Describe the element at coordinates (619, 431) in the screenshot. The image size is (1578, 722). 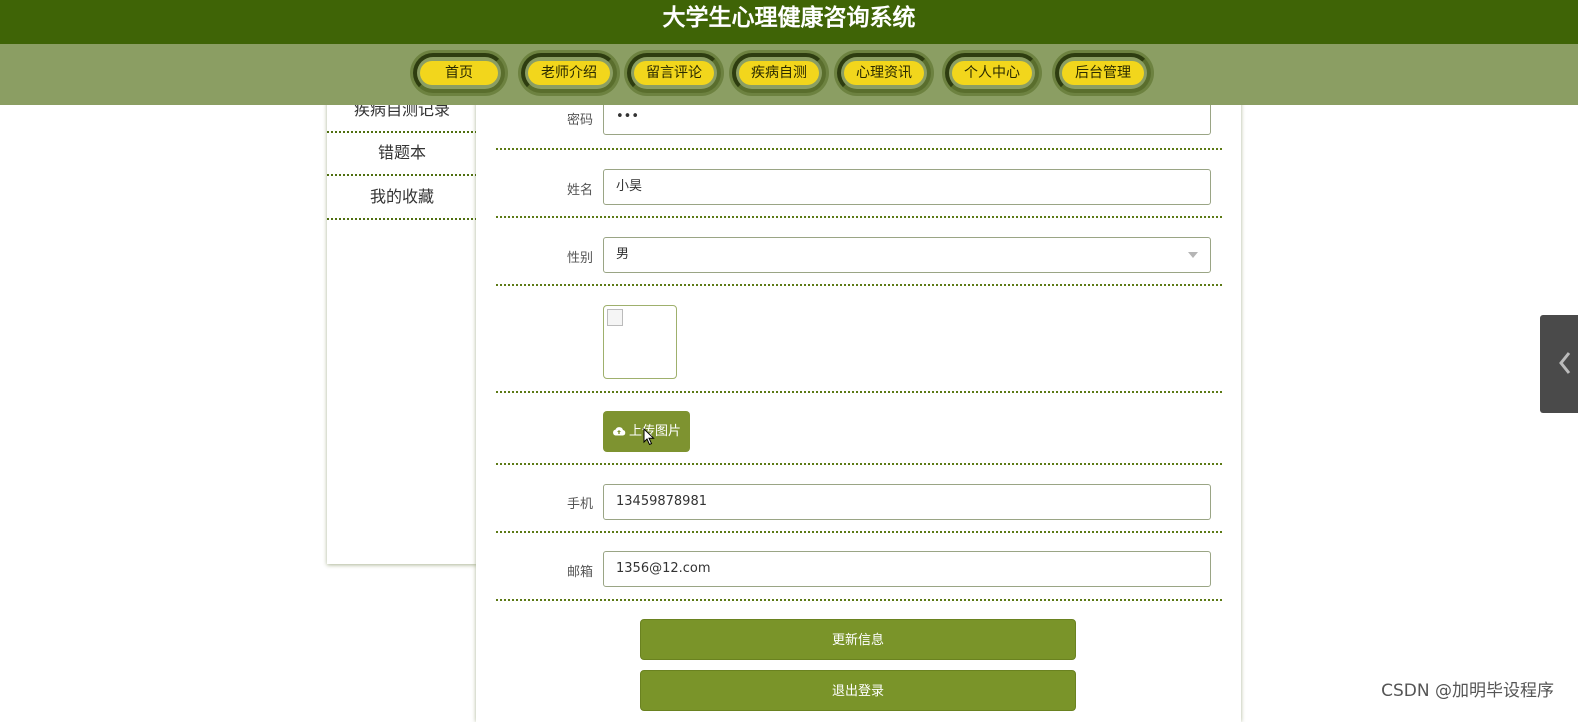
I see `cloud-upload-icon` at that location.